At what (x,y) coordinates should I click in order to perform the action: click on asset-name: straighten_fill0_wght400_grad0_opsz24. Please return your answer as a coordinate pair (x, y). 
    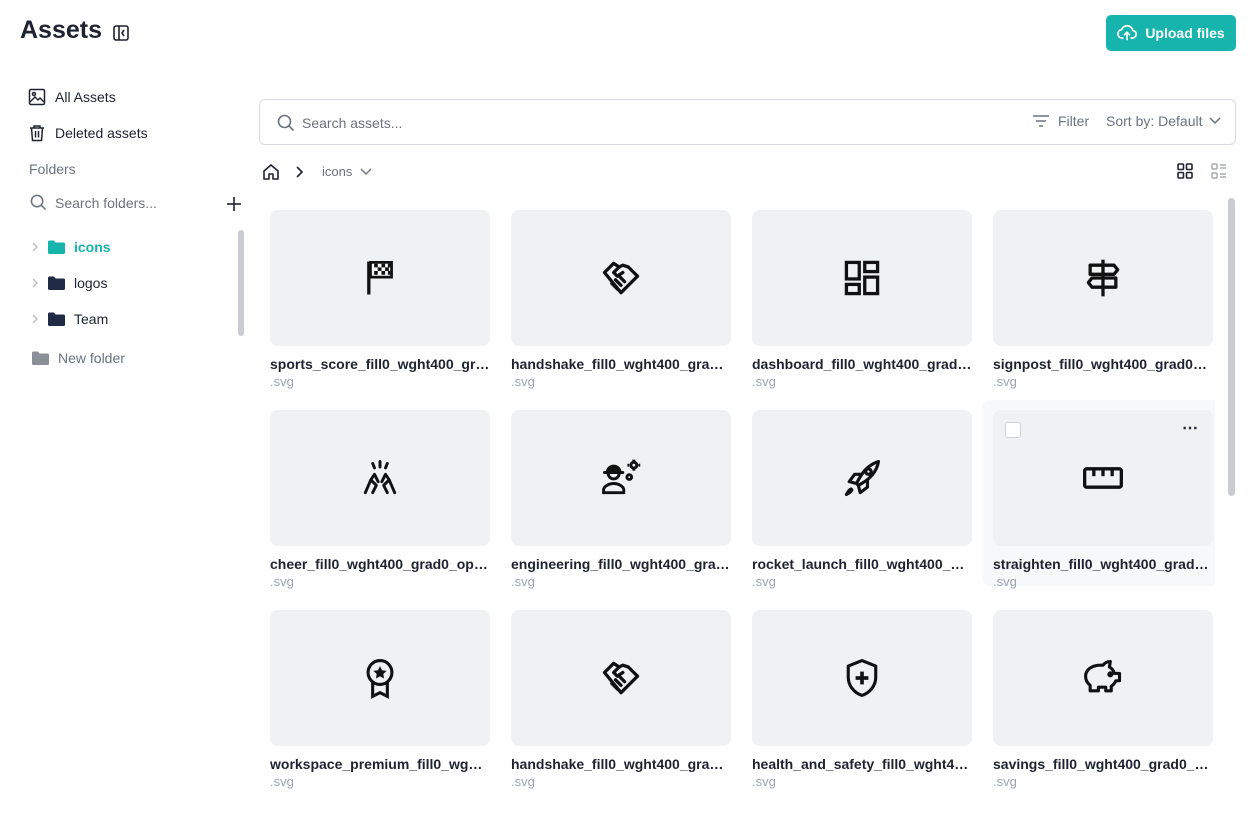
    Looking at the image, I should click on (1103, 564).